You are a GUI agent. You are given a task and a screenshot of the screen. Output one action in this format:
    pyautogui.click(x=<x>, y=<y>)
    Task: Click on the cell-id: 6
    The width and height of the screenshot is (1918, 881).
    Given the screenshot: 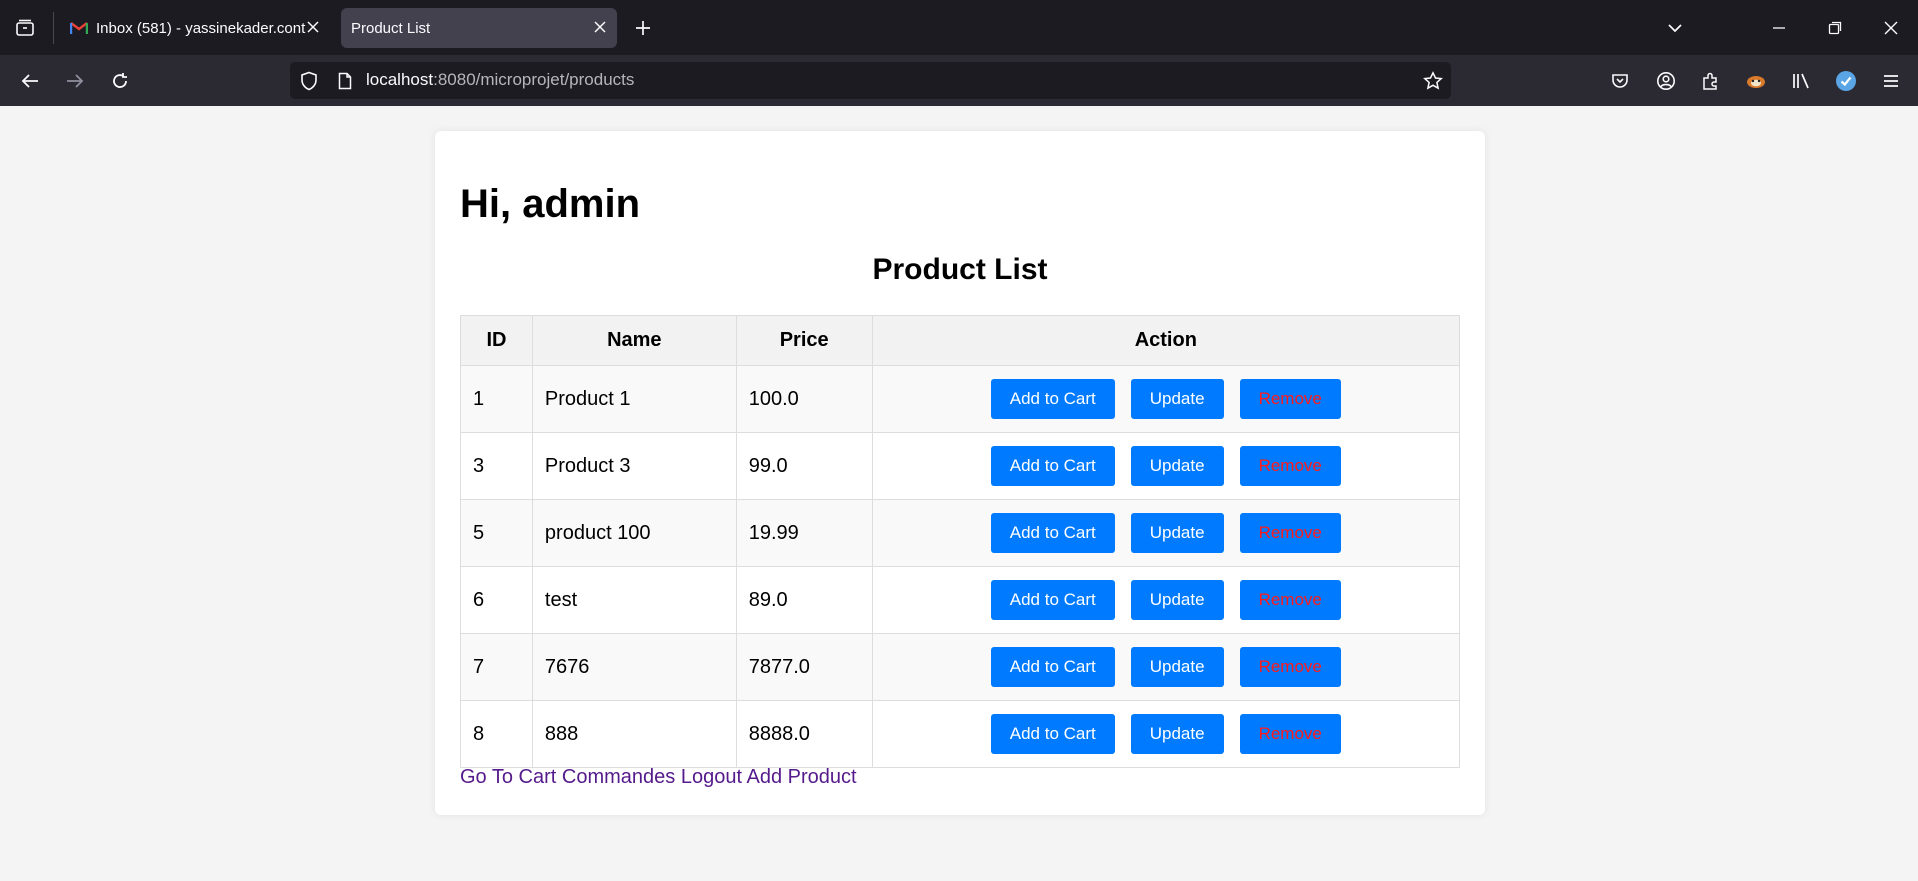 What is the action you would take?
    pyautogui.click(x=496, y=600)
    